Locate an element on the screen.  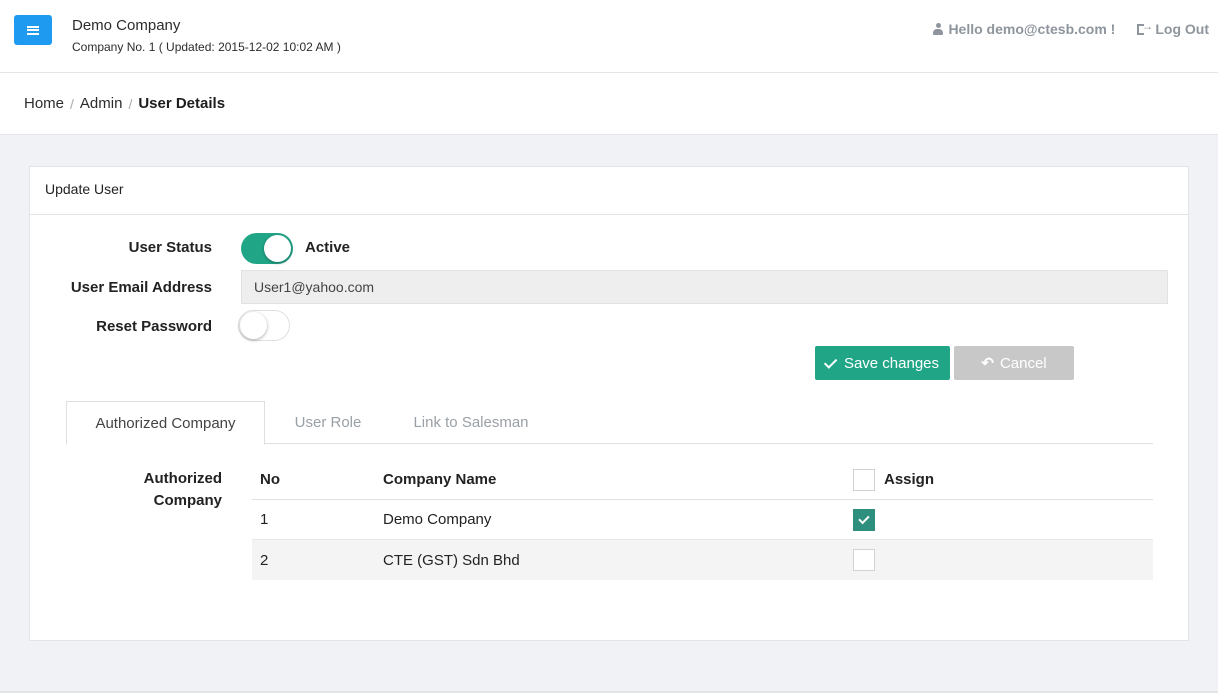
row-company-name: Demo Company is located at coordinates (437, 519).